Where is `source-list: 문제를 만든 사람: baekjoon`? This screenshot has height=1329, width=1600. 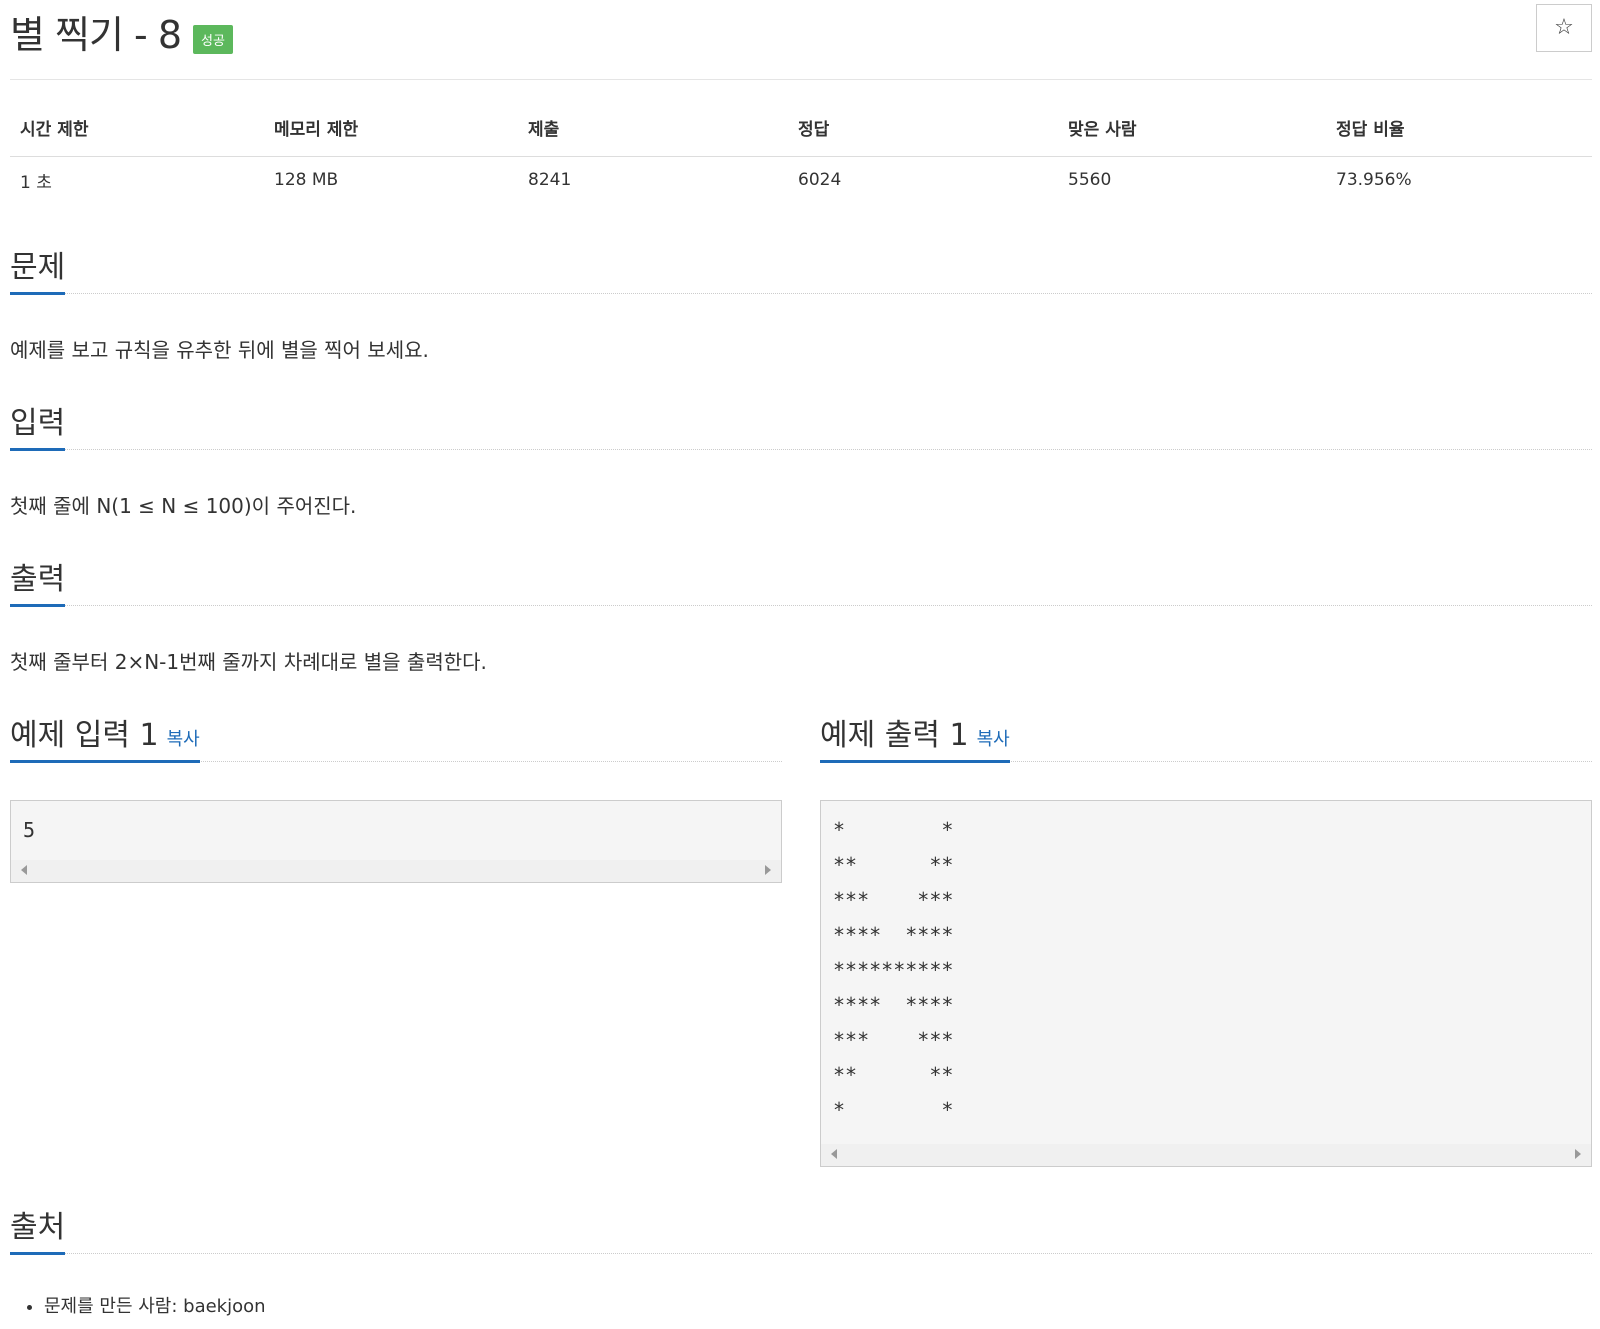 source-list: 문제를 만든 사람: baekjoon is located at coordinates (155, 1305).